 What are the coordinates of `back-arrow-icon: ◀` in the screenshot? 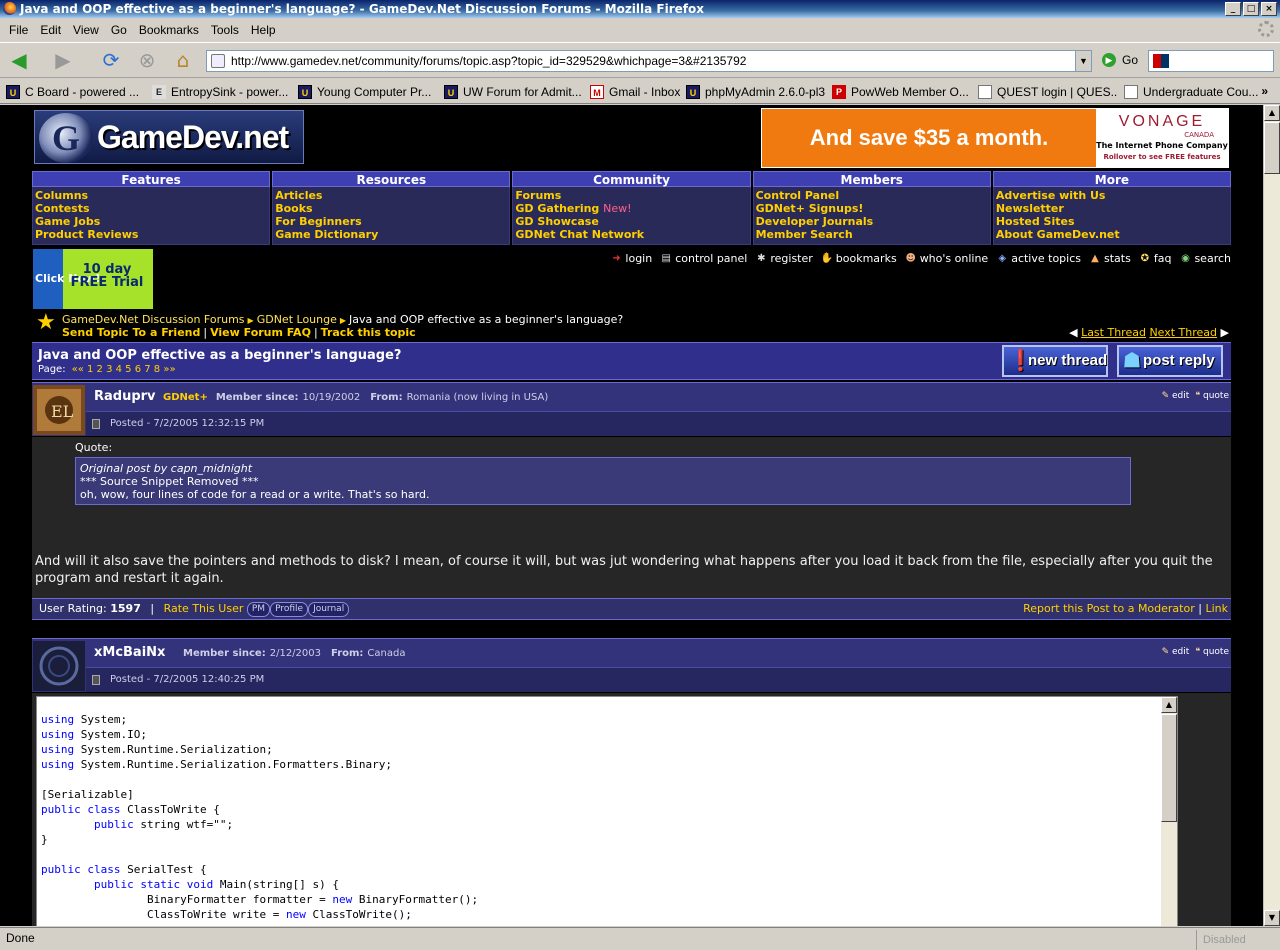 It's located at (19, 60).